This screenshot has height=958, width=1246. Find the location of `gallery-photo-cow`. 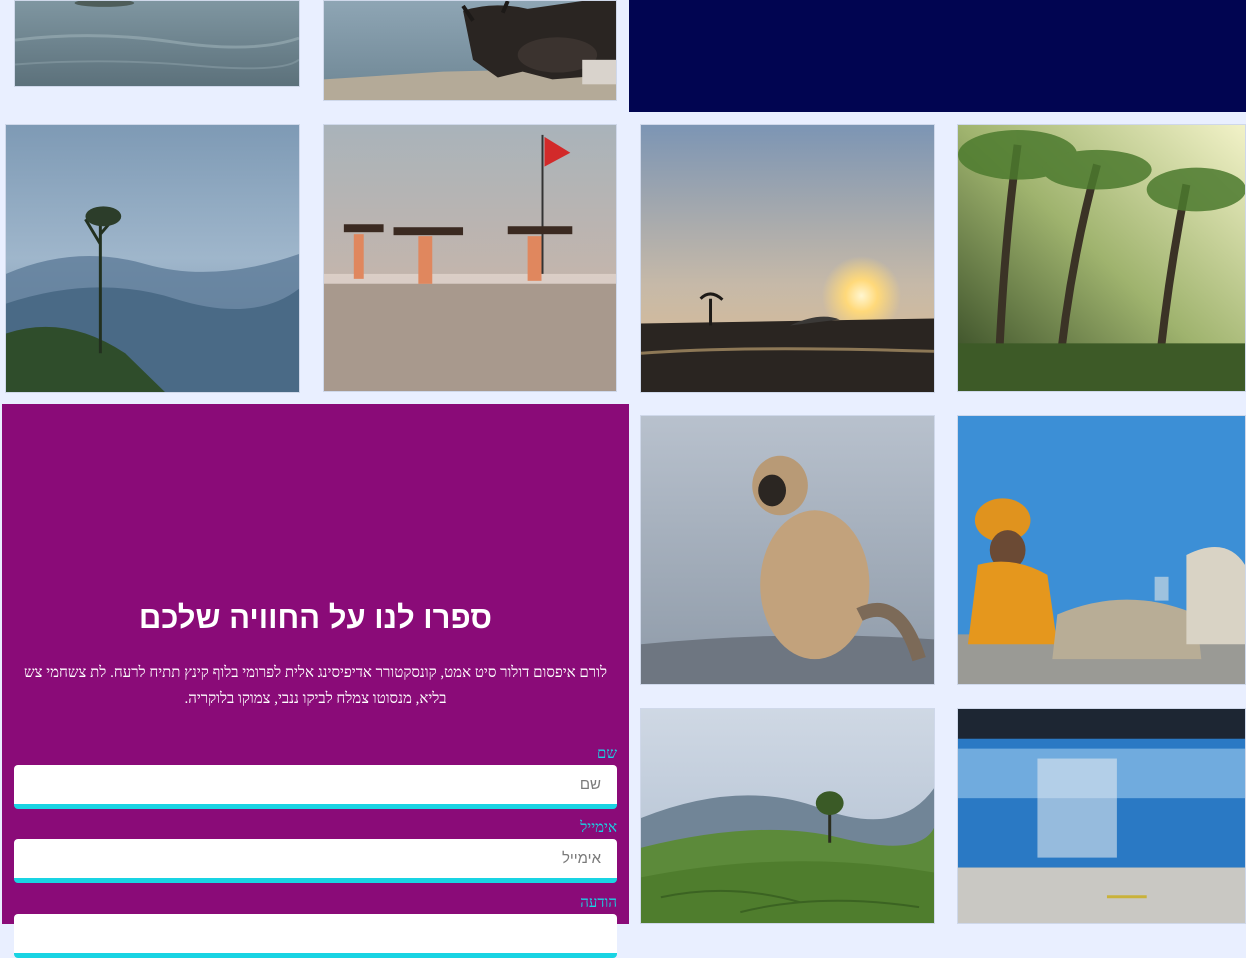

gallery-photo-cow is located at coordinates (470, 50).